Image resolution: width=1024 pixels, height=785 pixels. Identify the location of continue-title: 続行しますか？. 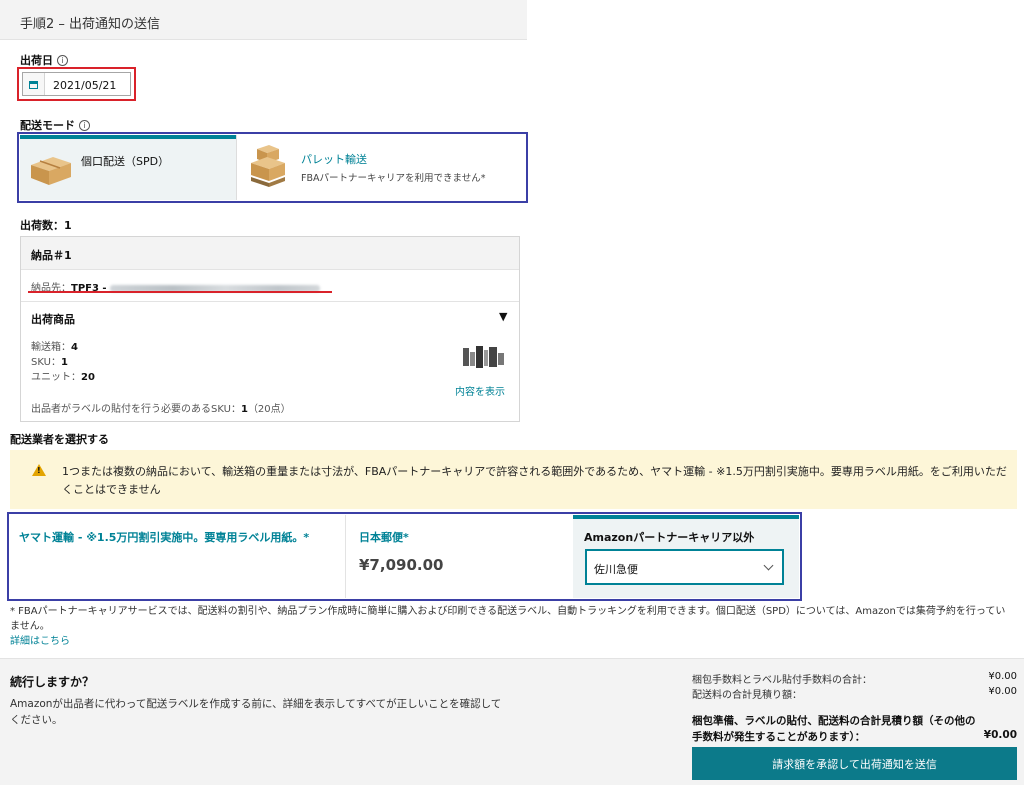
(52, 682).